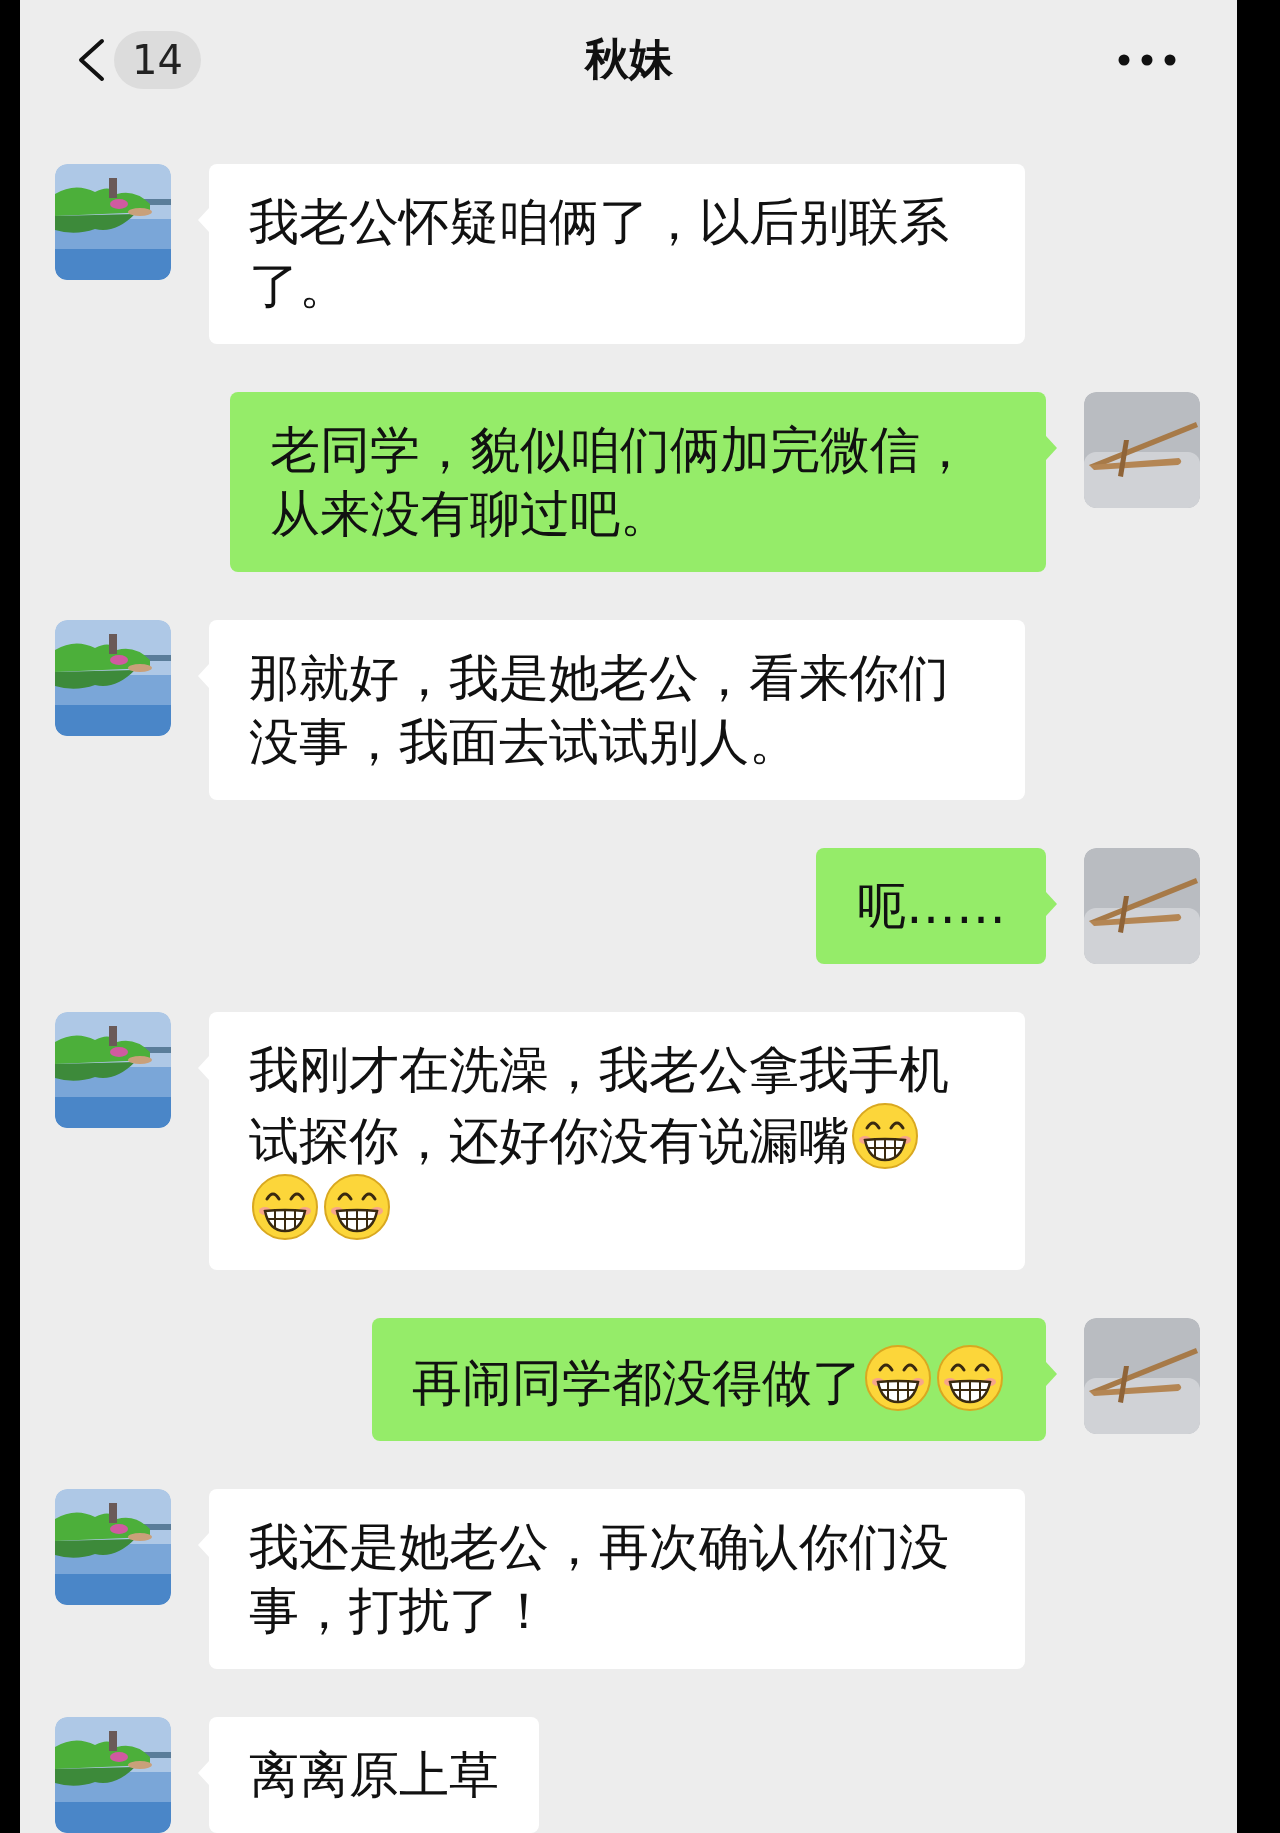 Image resolution: width=1280 pixels, height=1833 pixels. Describe the element at coordinates (599, 1579) in the screenshot. I see `message-text: 我还是她老公，再次确认你们没事，打扰了！` at that location.